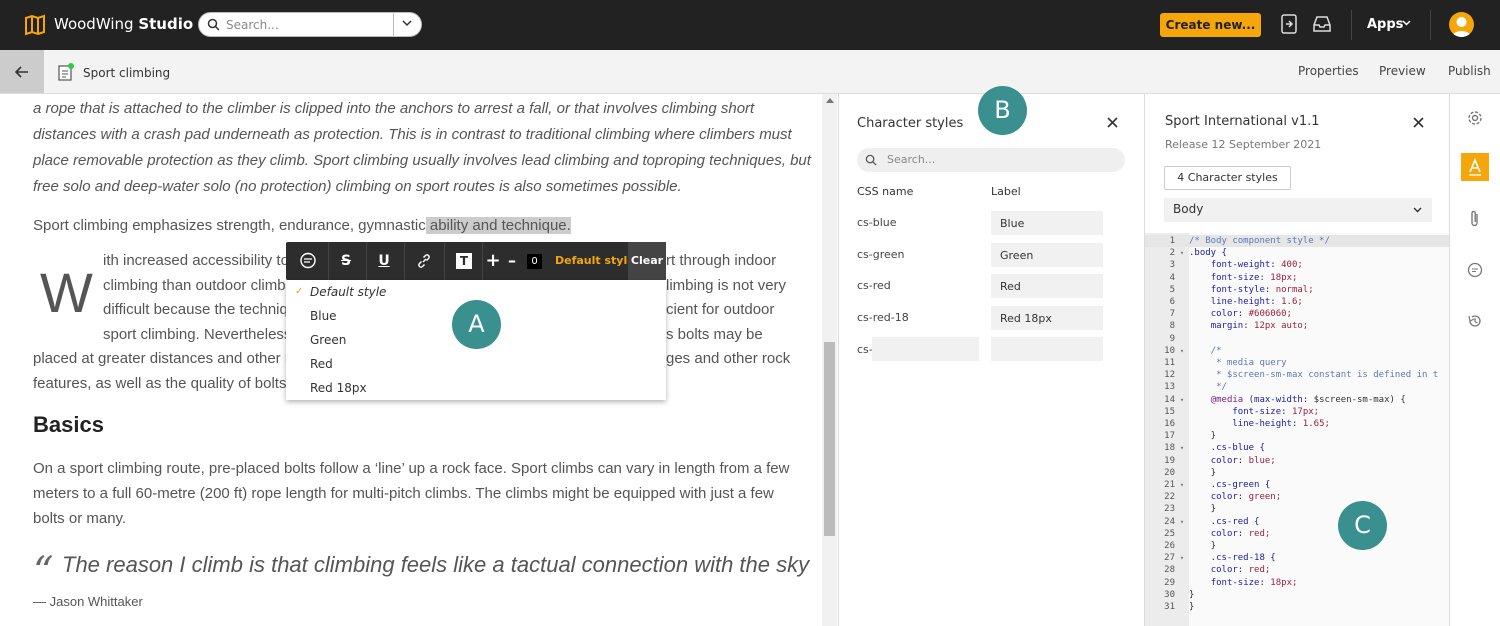  I want to click on code-line: 10 ▾ /*, so click(1297, 351).